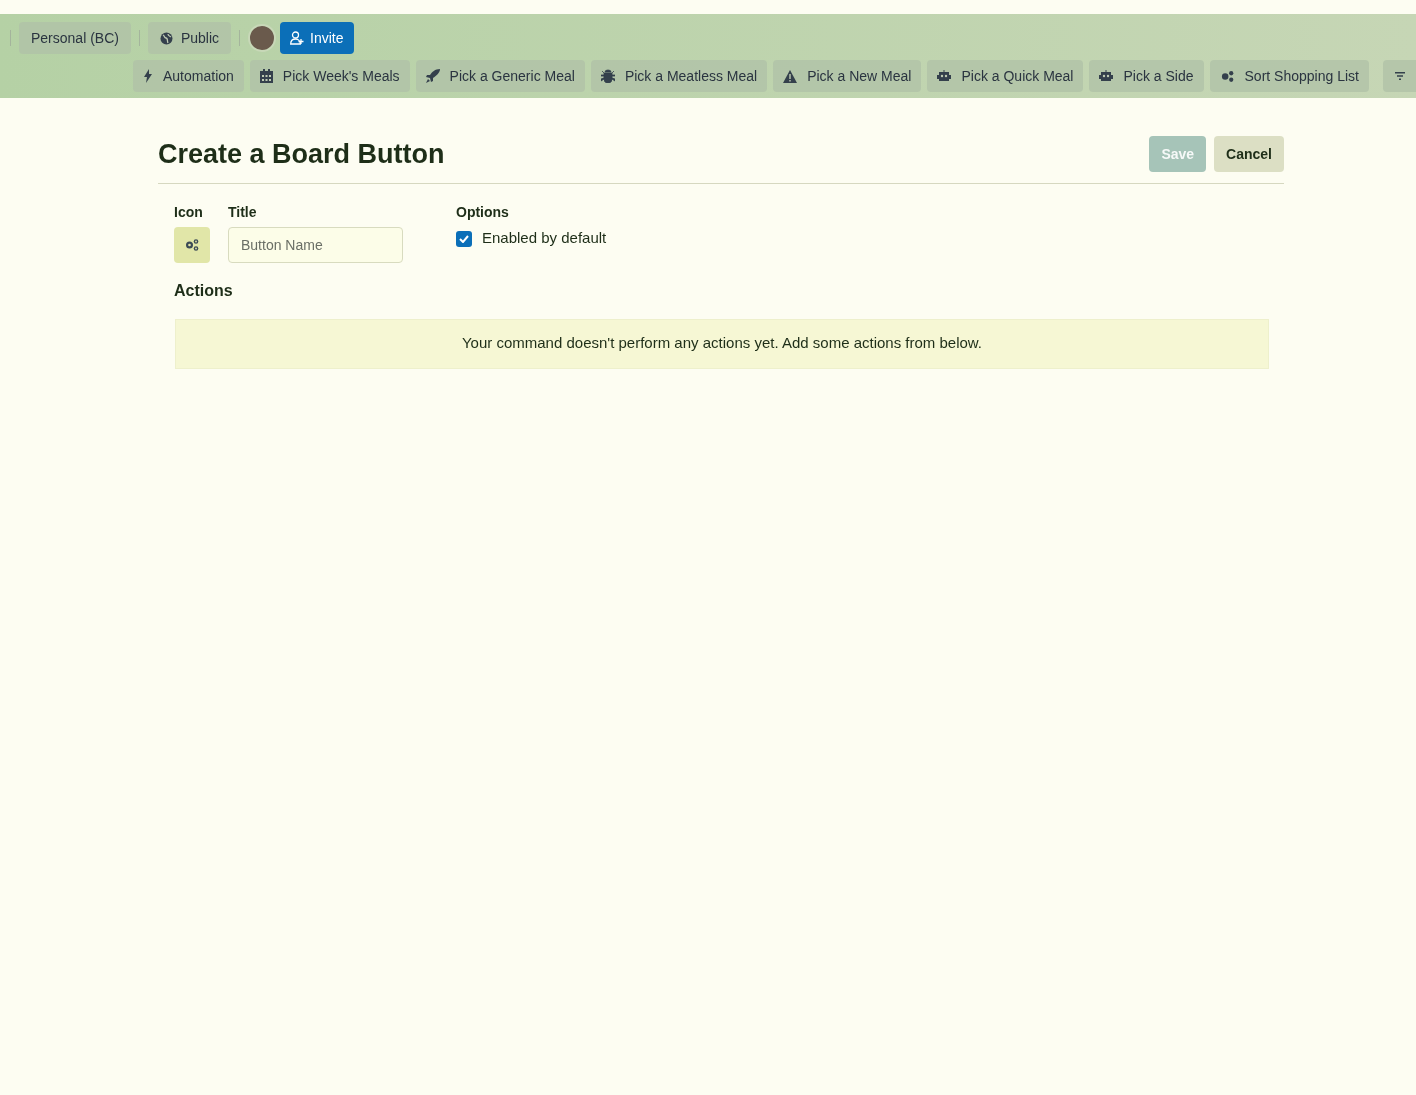 The width and height of the screenshot is (1416, 1095). Describe the element at coordinates (790, 76) in the screenshot. I see `warning-icon` at that location.